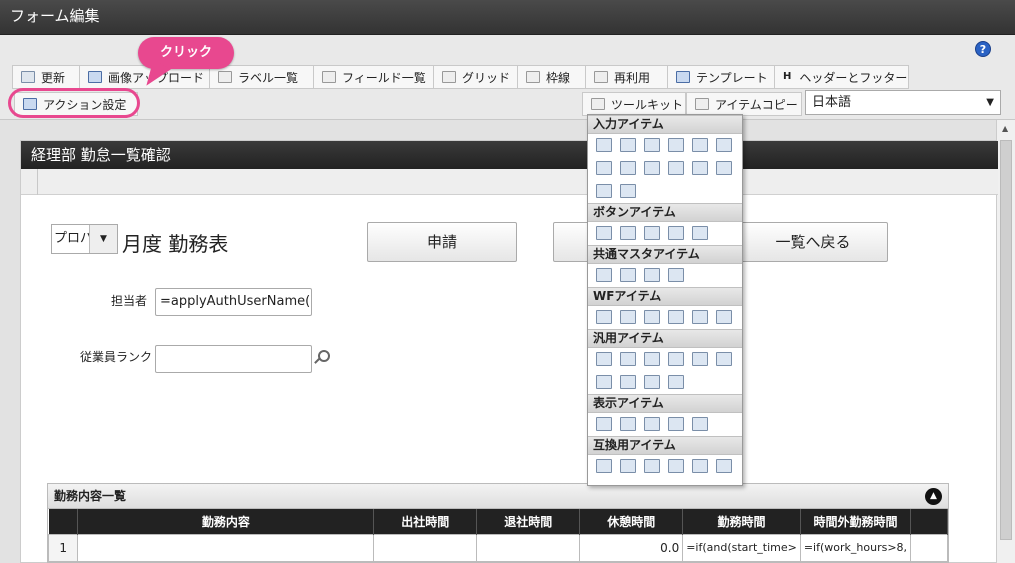 The height and width of the screenshot is (563, 1015). Describe the element at coordinates (233, 302) in the screenshot. I see `person-field: =applyAuthUserName()` at that location.